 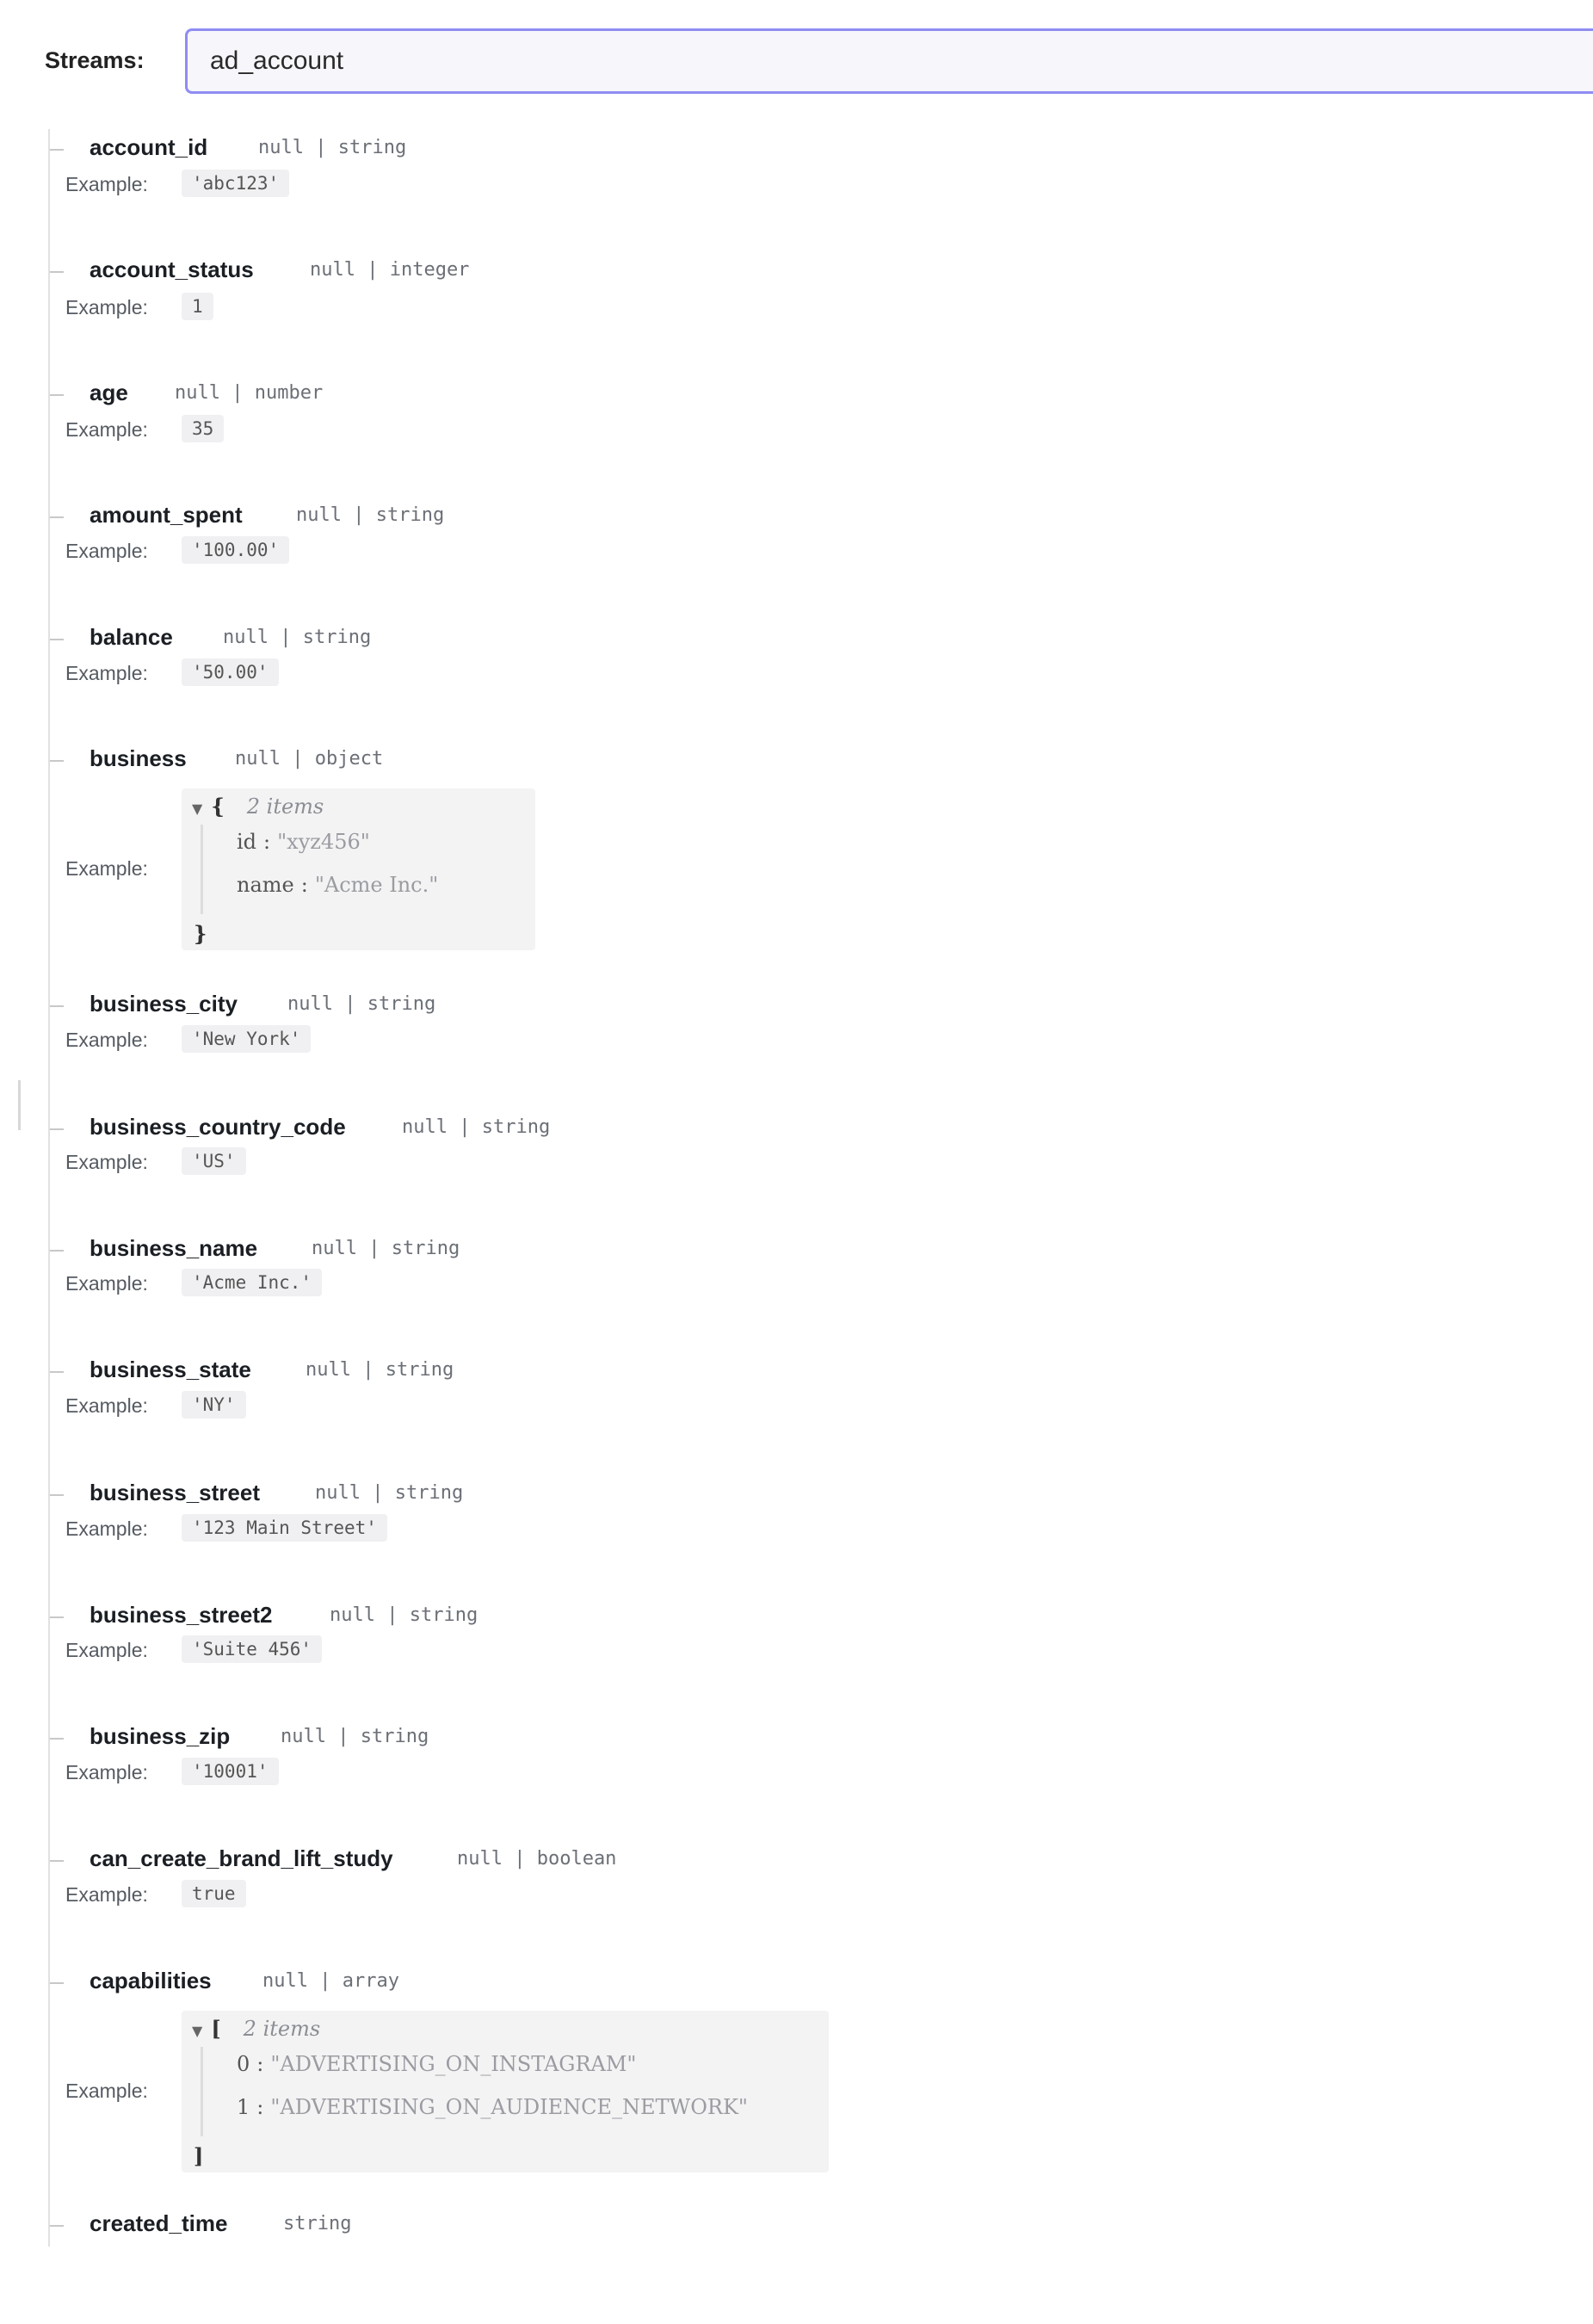 I want to click on json-entry: 1: "ADVERTISING_ON_AUDIENCE_NETWORK", so click(x=492, y=2107).